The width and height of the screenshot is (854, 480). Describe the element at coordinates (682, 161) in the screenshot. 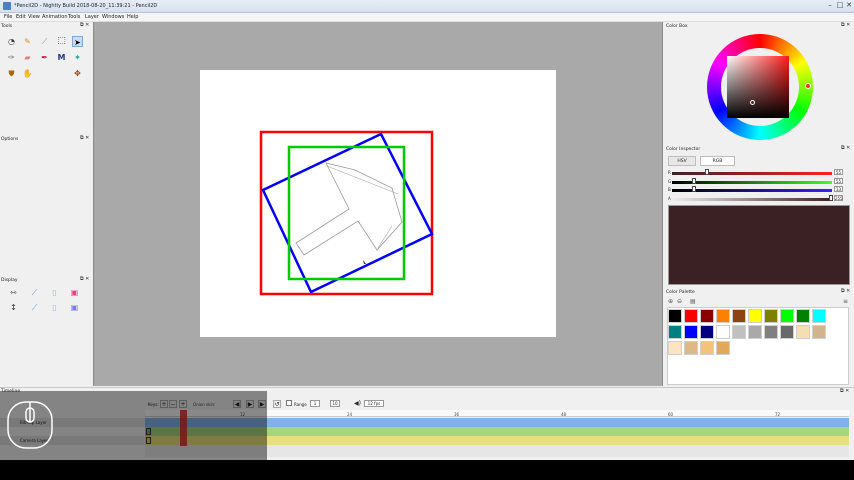

I see `tab-hsv: HSV` at that location.